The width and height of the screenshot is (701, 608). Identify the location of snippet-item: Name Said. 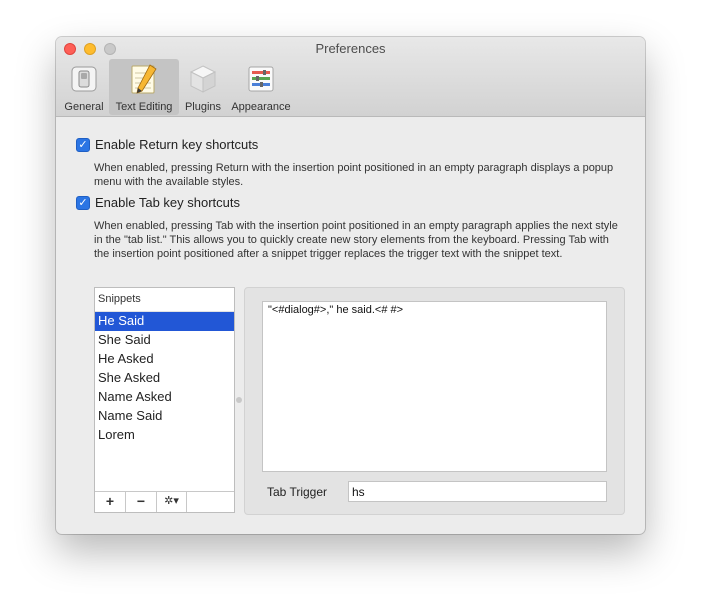
(164, 416).